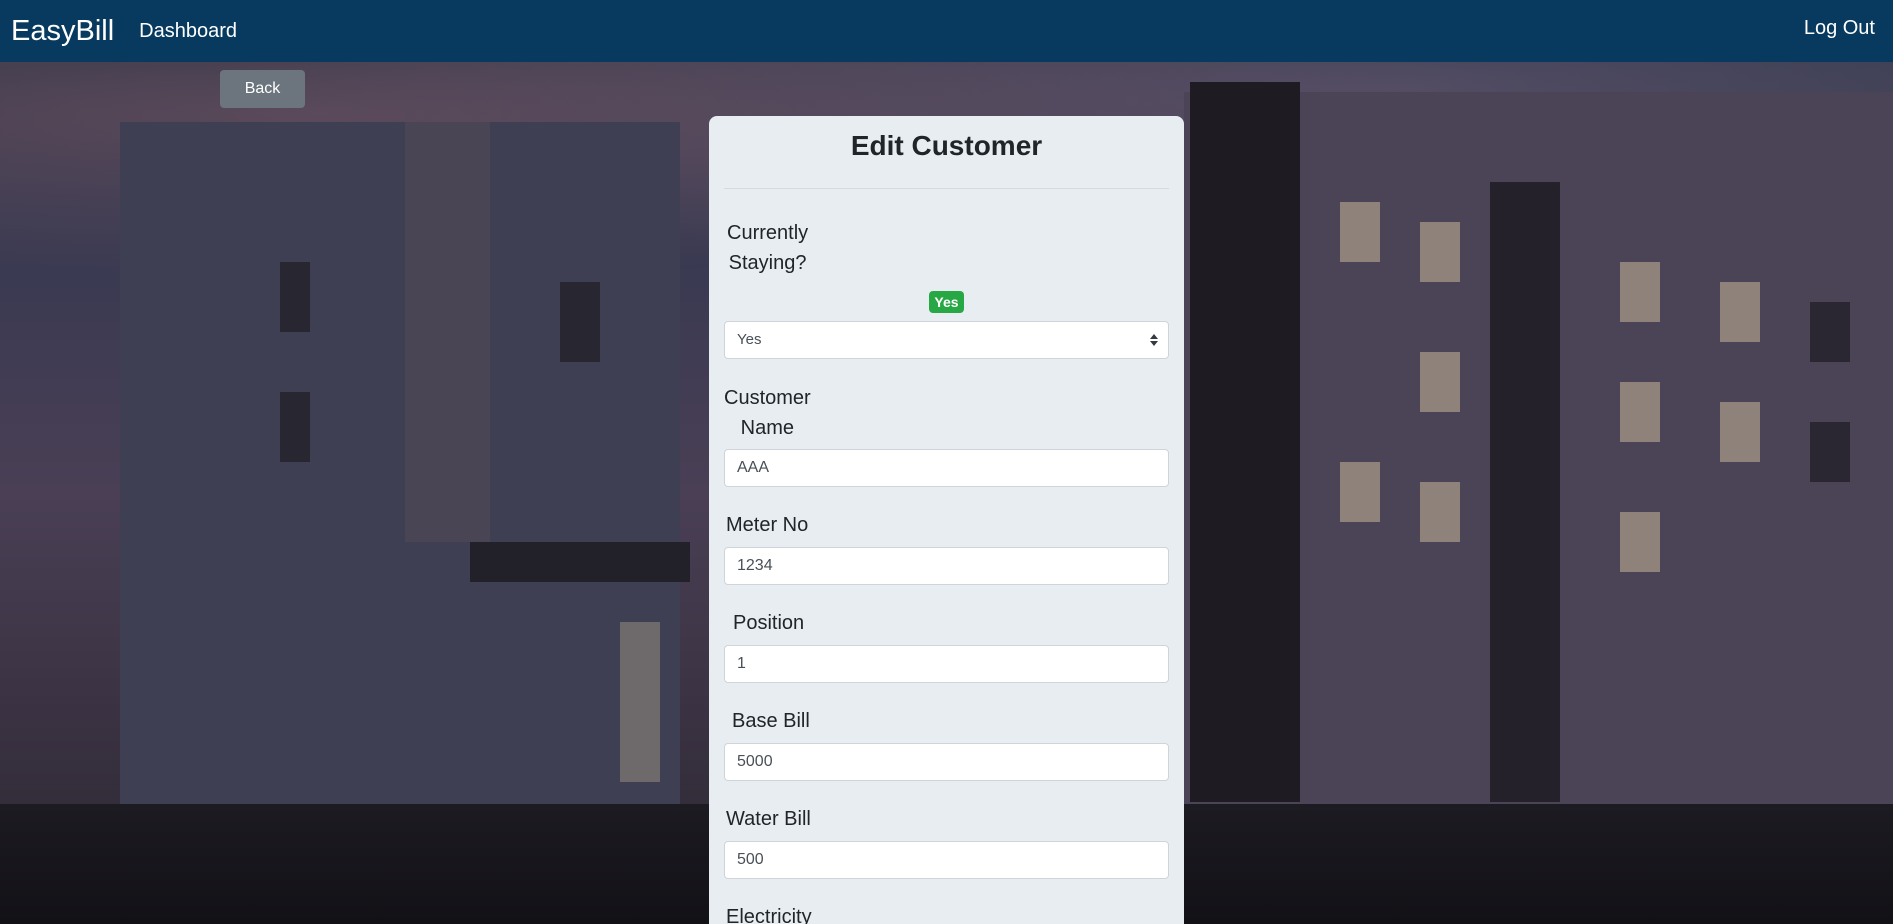 The height and width of the screenshot is (924, 1893). Describe the element at coordinates (946, 302) in the screenshot. I see `status-badge: Yes` at that location.